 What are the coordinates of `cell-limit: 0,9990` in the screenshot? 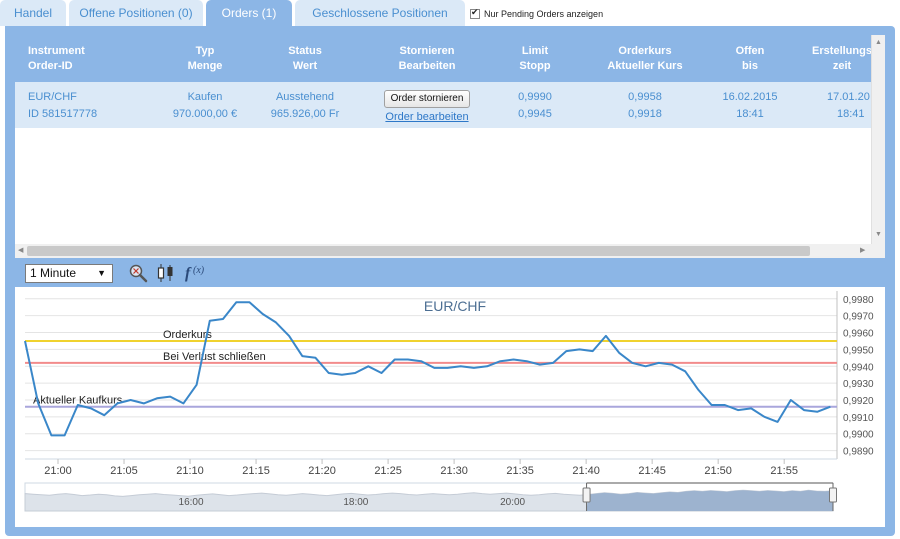 It's located at (535, 97).